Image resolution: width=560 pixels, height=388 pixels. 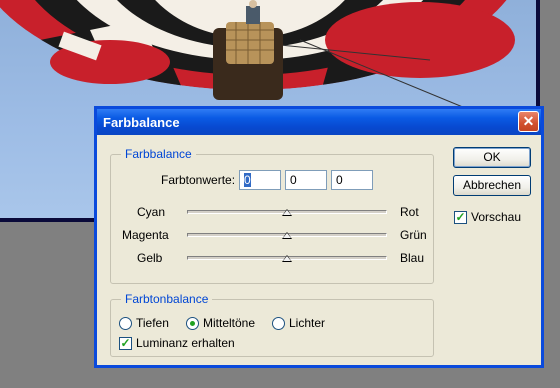 What do you see at coordinates (287, 235) in the screenshot?
I see `magenta-green-slider-thumb` at bounding box center [287, 235].